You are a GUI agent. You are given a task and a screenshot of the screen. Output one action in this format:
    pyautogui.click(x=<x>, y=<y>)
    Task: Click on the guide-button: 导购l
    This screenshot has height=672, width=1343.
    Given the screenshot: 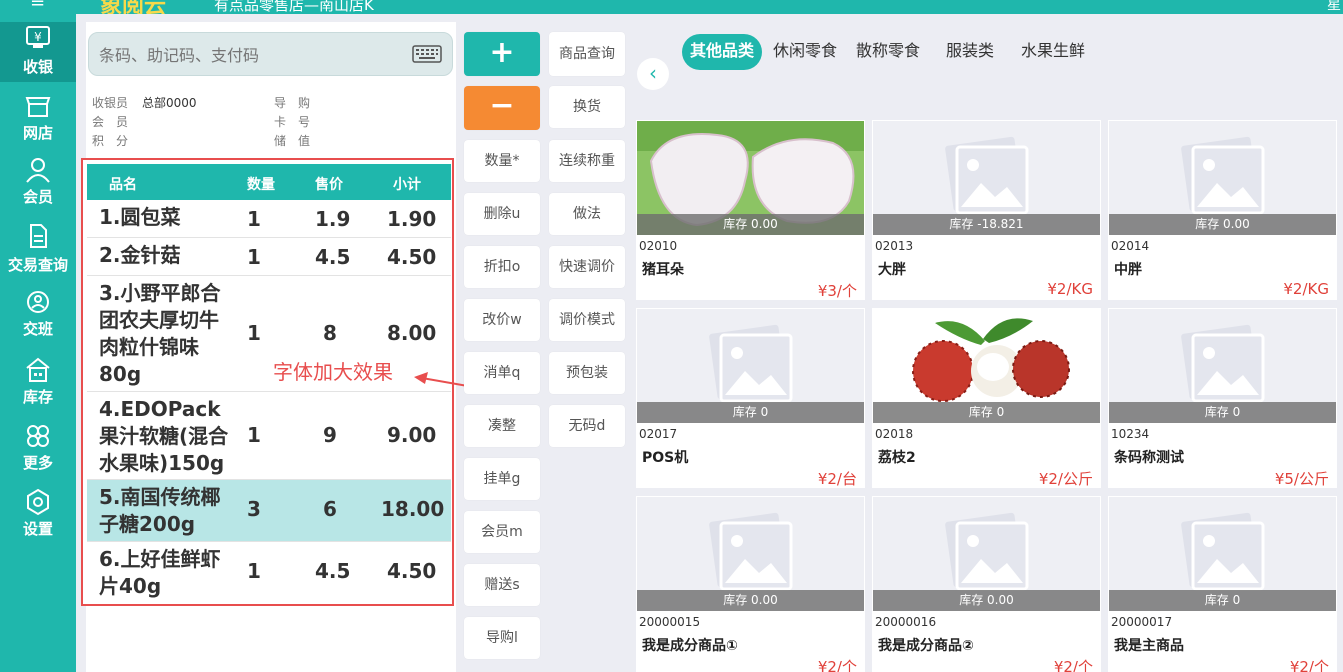 What is the action you would take?
    pyautogui.click(x=502, y=638)
    